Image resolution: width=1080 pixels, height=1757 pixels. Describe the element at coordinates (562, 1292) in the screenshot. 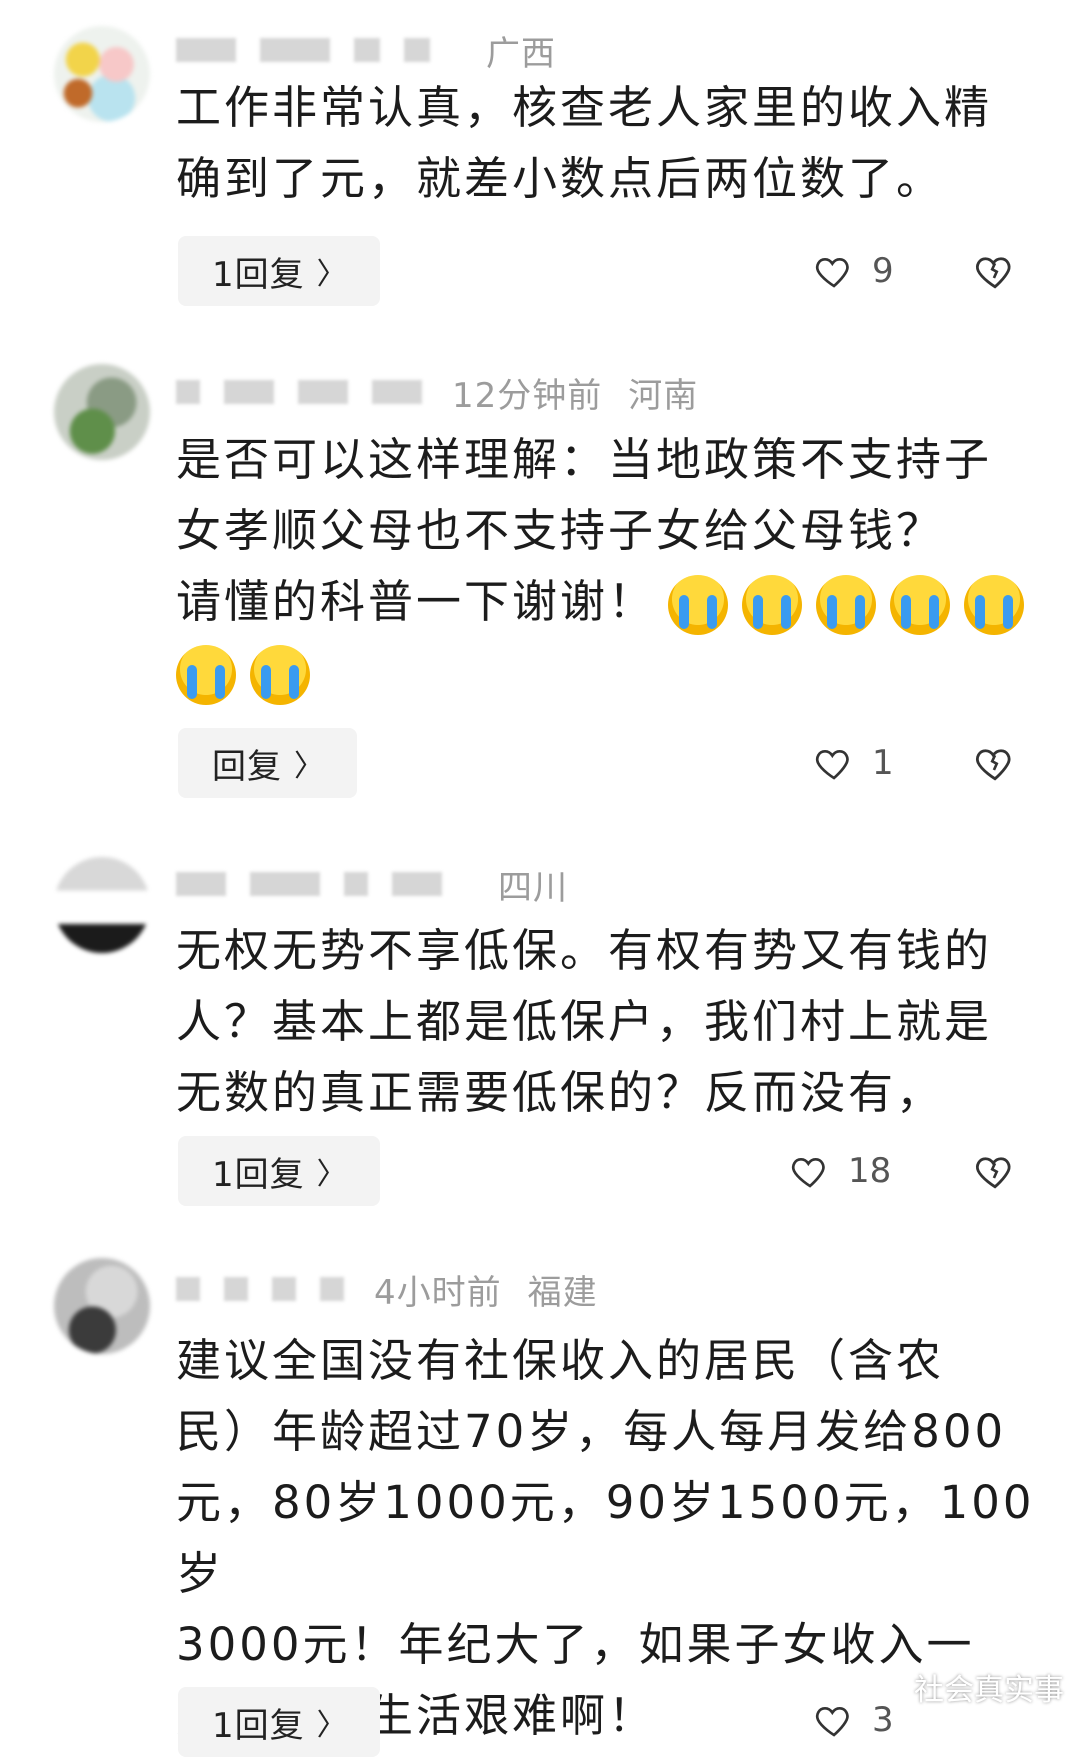

I see `comment-location: 福建` at that location.